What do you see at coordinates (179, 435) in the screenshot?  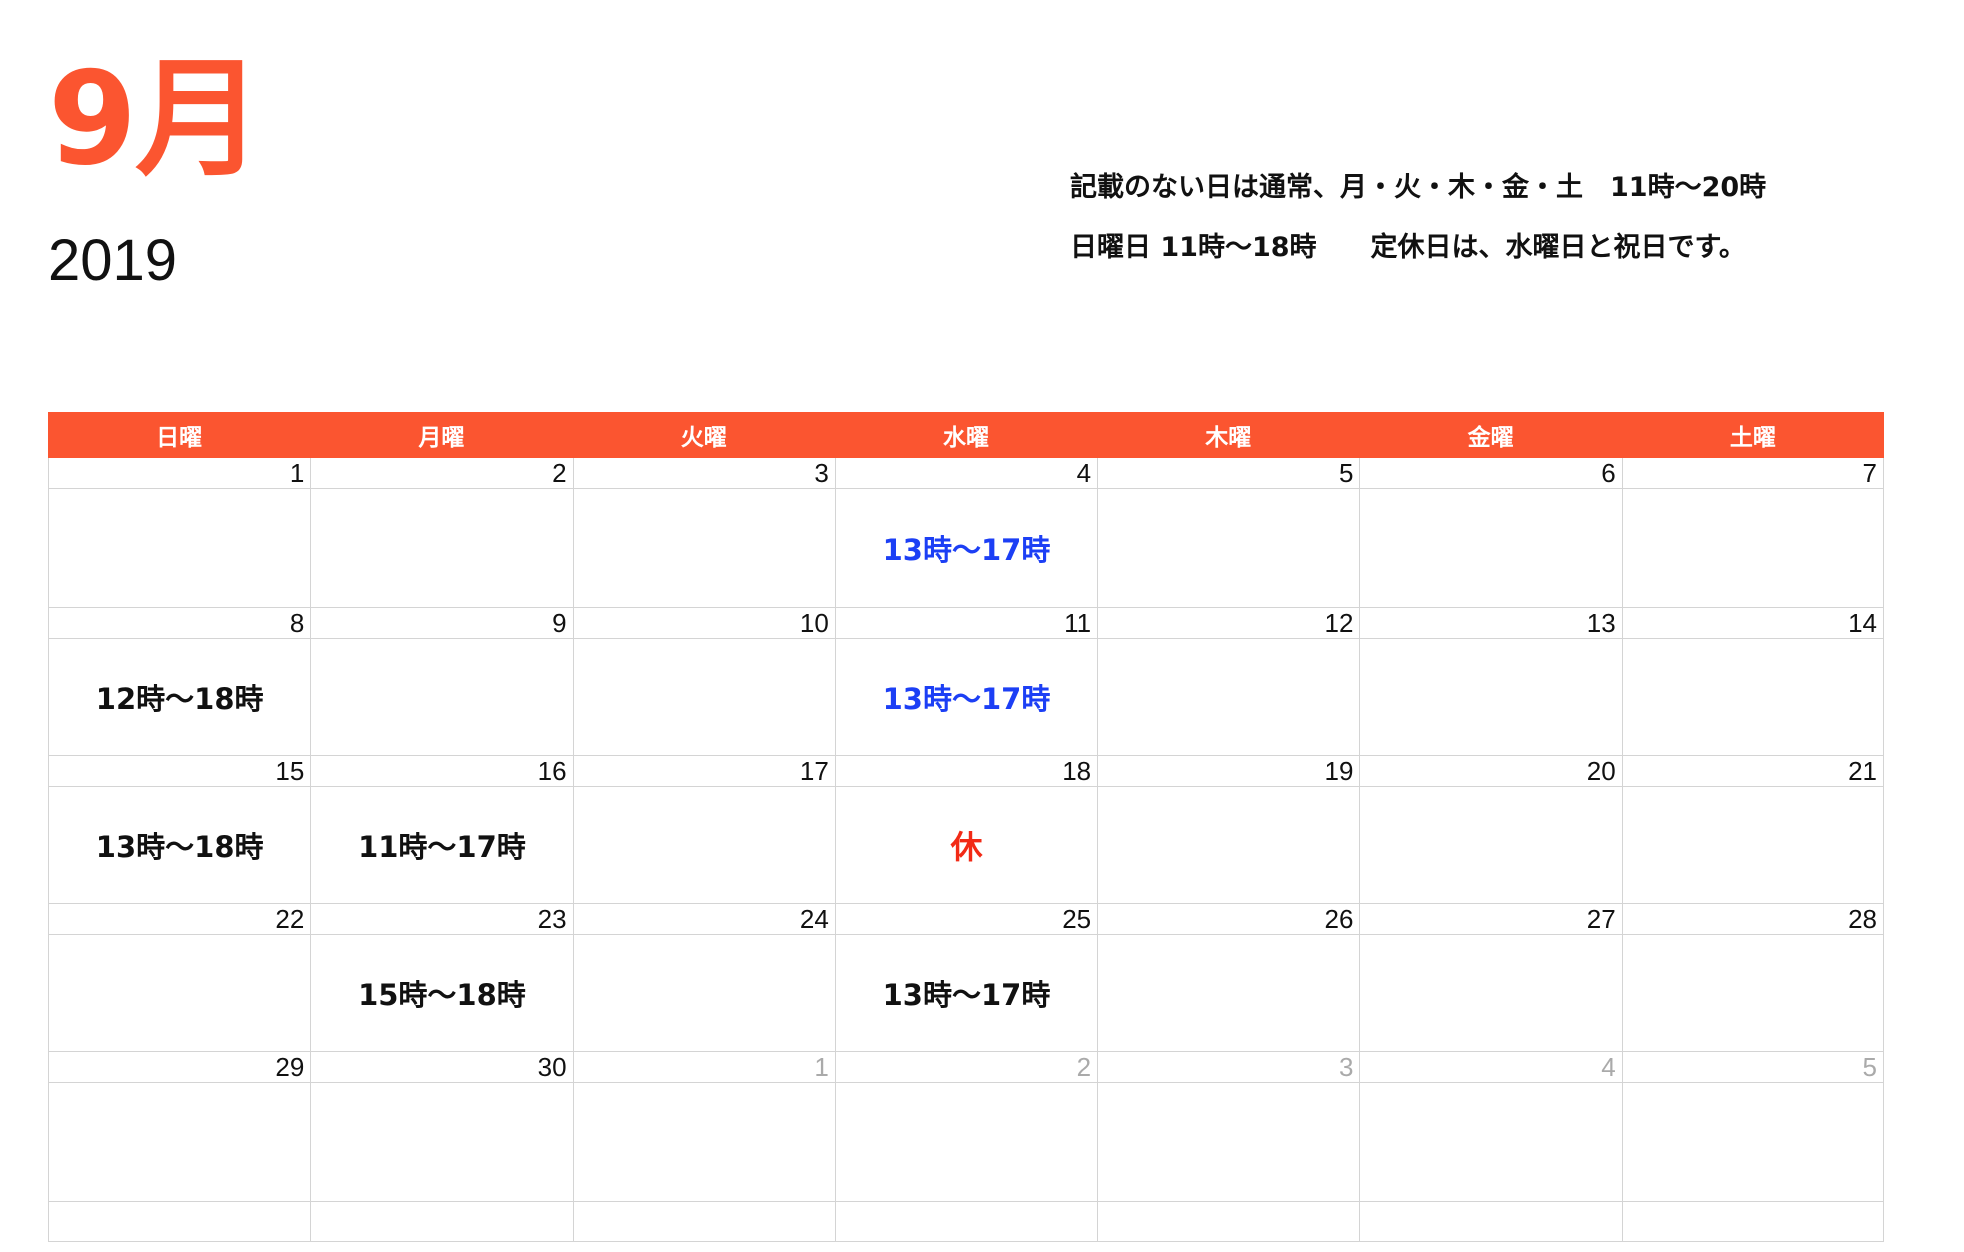 I see `weekday-sunday: 日曜` at bounding box center [179, 435].